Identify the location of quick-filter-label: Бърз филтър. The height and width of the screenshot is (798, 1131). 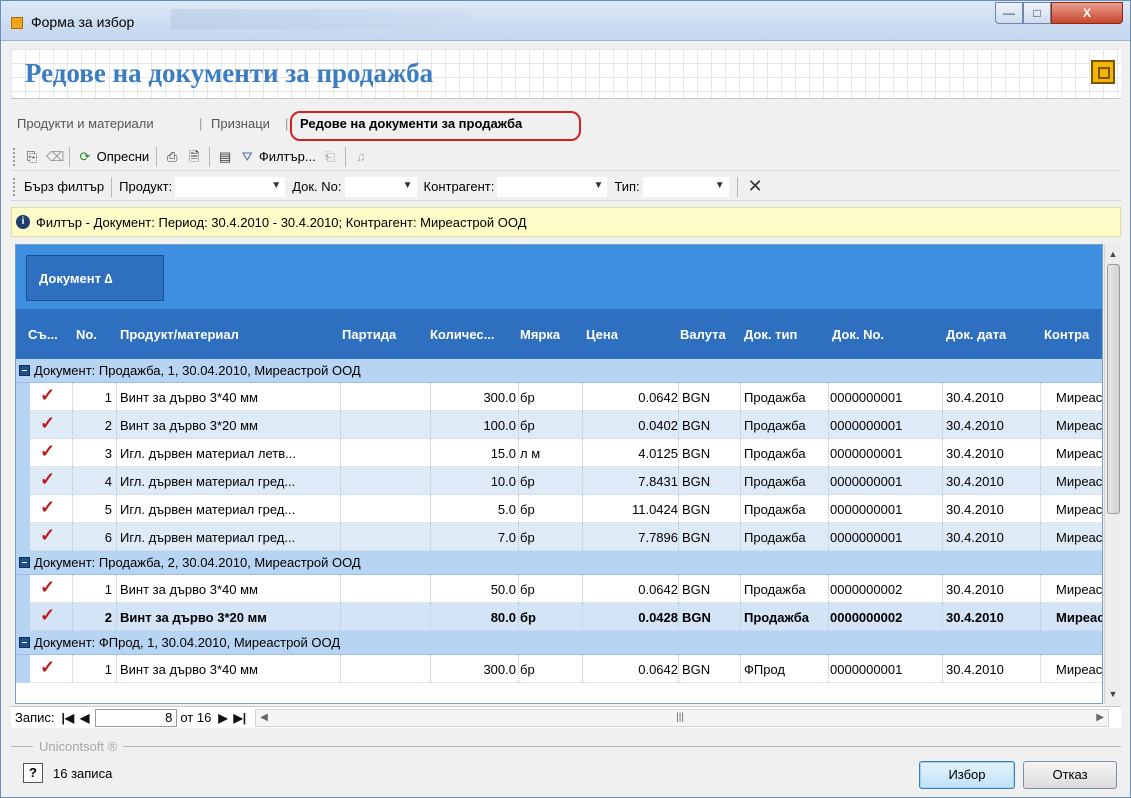
(64, 186).